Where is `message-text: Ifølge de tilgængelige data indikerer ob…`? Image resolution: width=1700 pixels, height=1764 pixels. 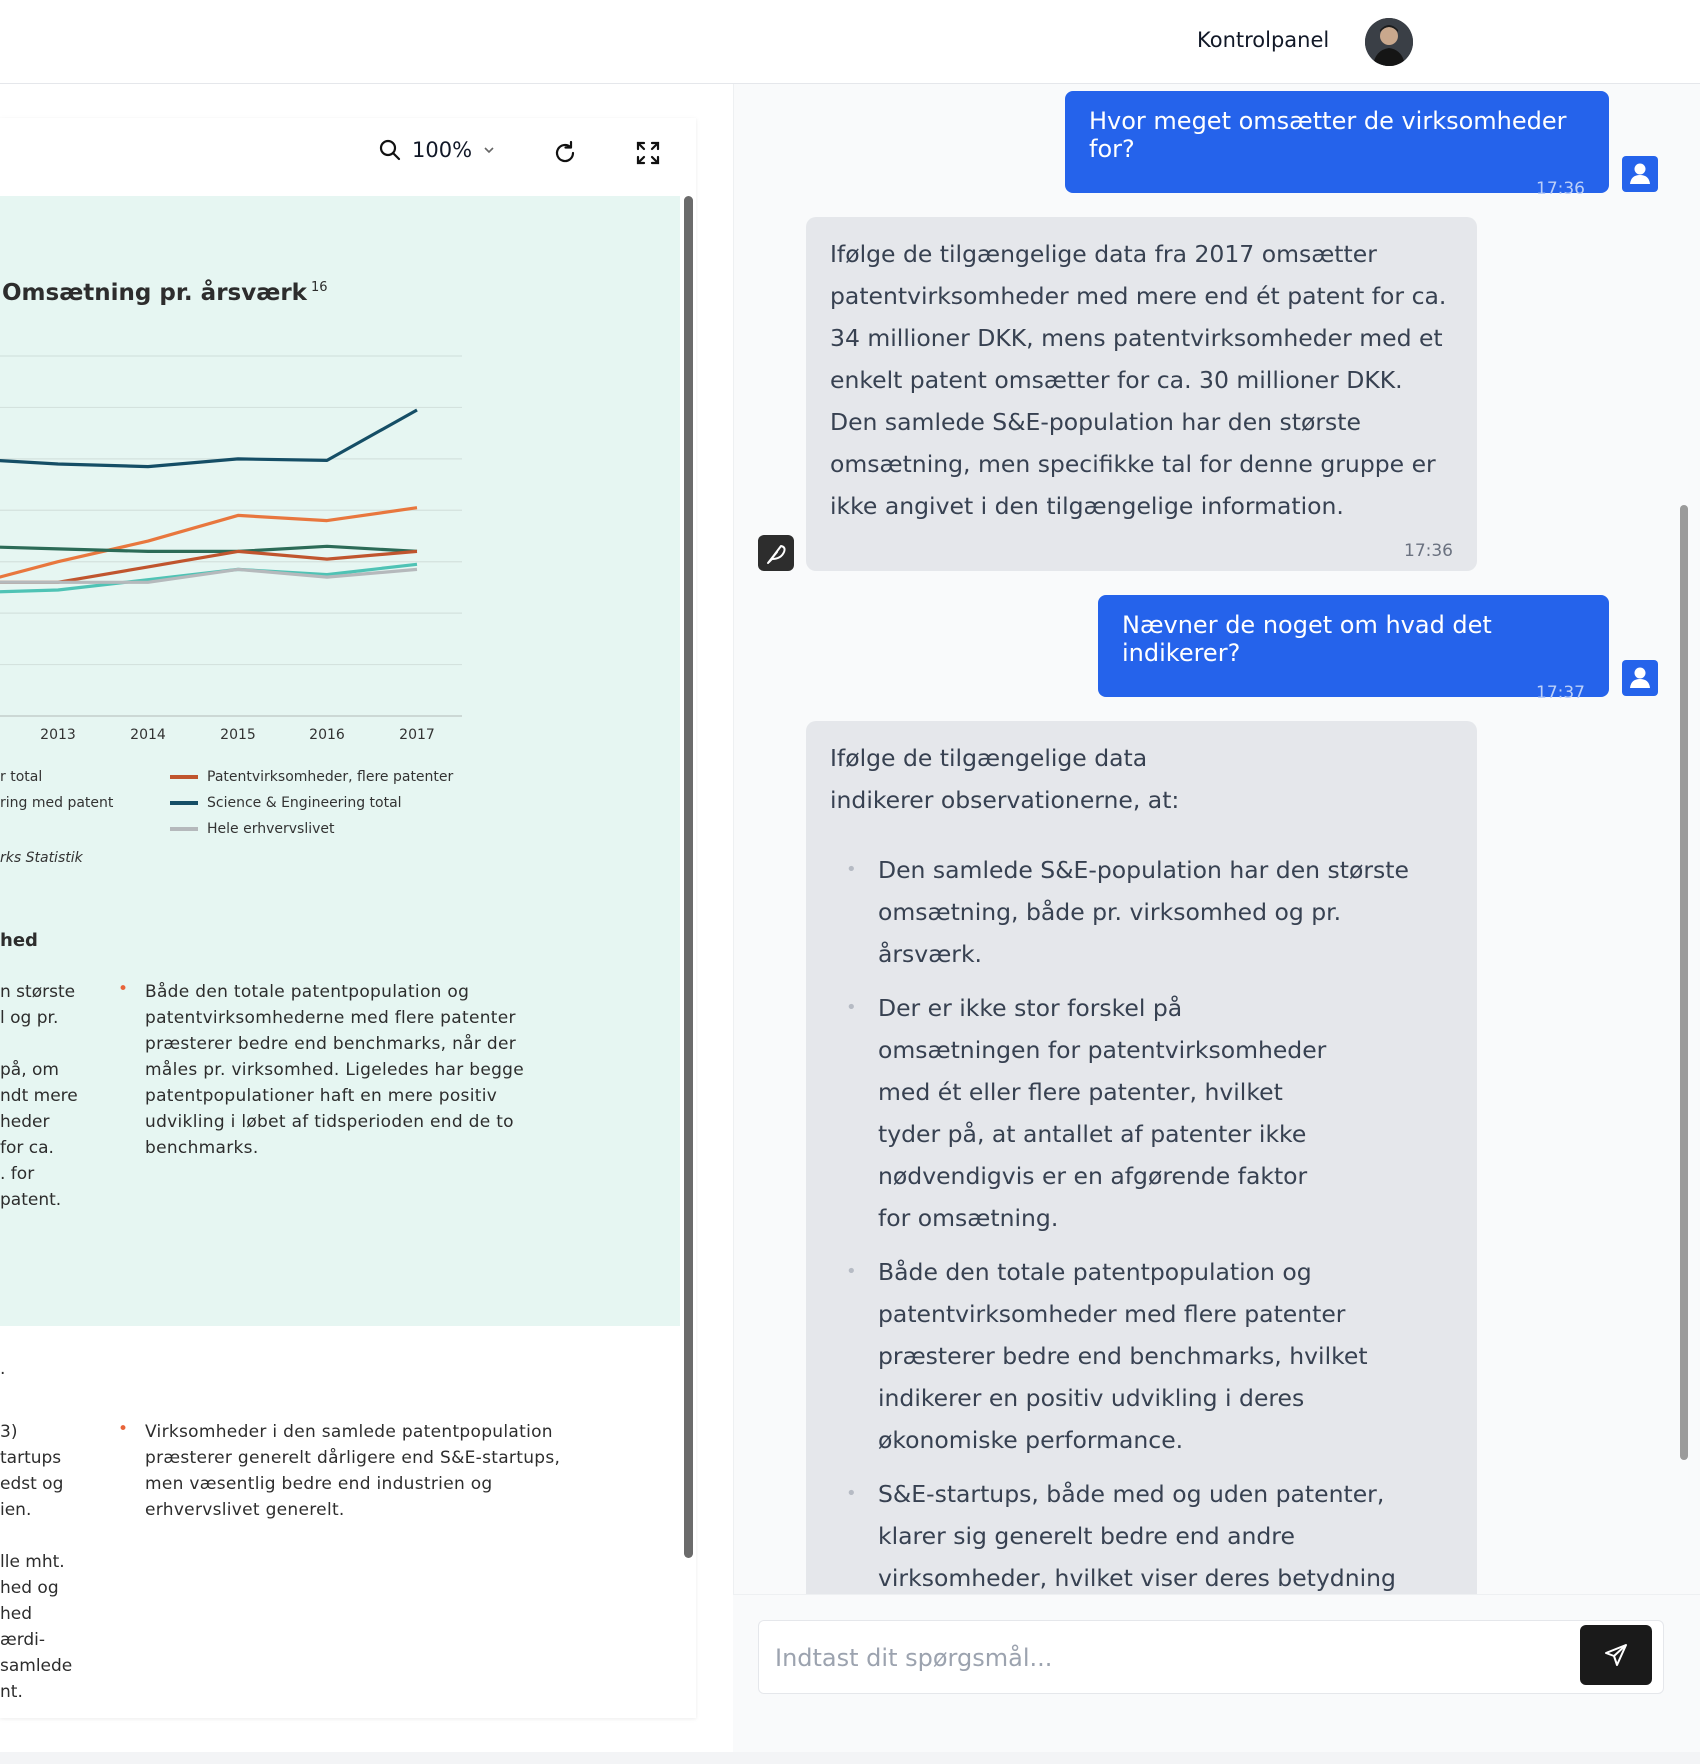 message-text: Ifølge de tilgængelige data indikerer ob… is located at coordinates (1005, 779).